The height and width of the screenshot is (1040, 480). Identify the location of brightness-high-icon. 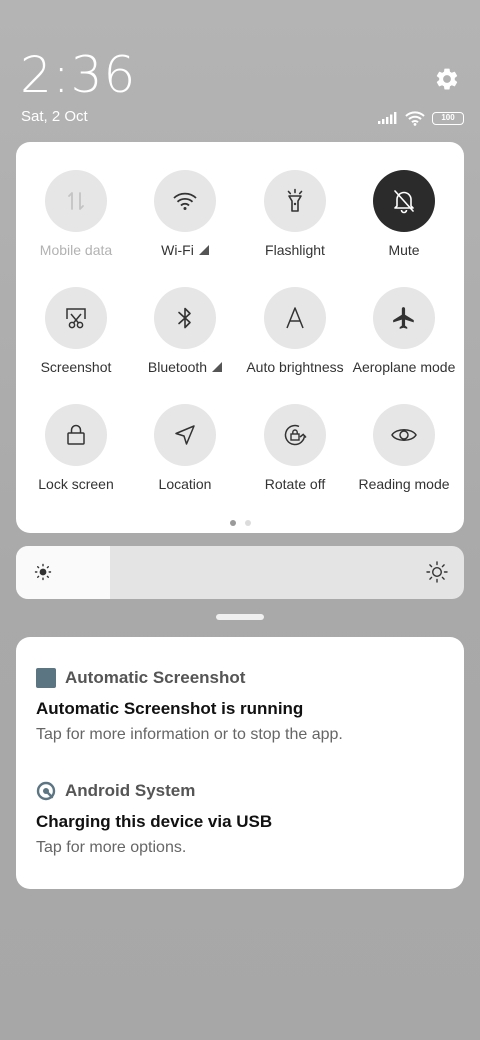
(437, 572).